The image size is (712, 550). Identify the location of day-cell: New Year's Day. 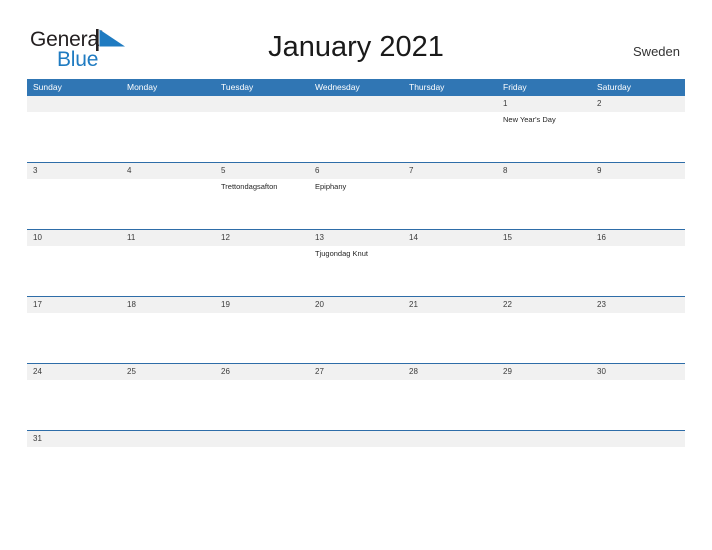
(544, 137).